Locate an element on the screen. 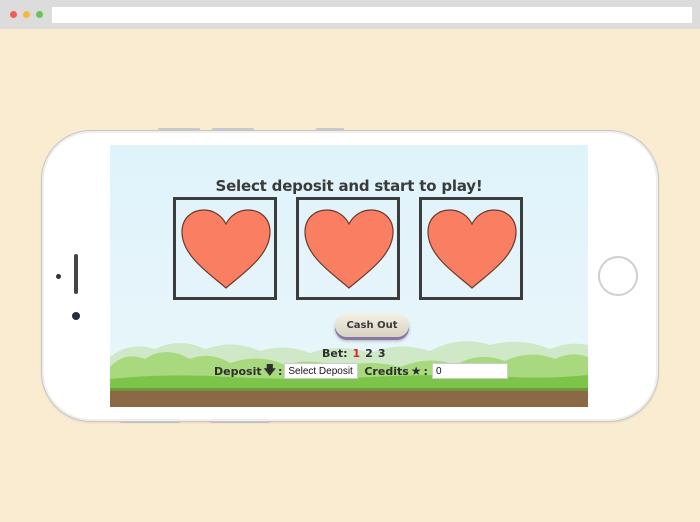 The height and width of the screenshot is (522, 700). star-icon: ★ is located at coordinates (416, 371).